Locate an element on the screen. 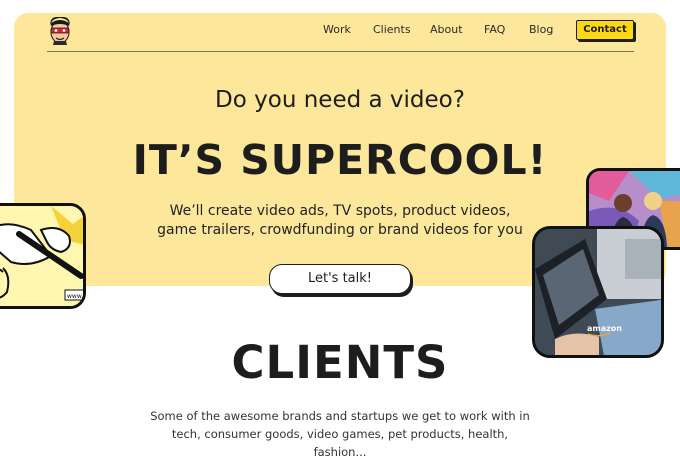 The height and width of the screenshot is (459, 680). illustration-image: www. is located at coordinates (41, 256).